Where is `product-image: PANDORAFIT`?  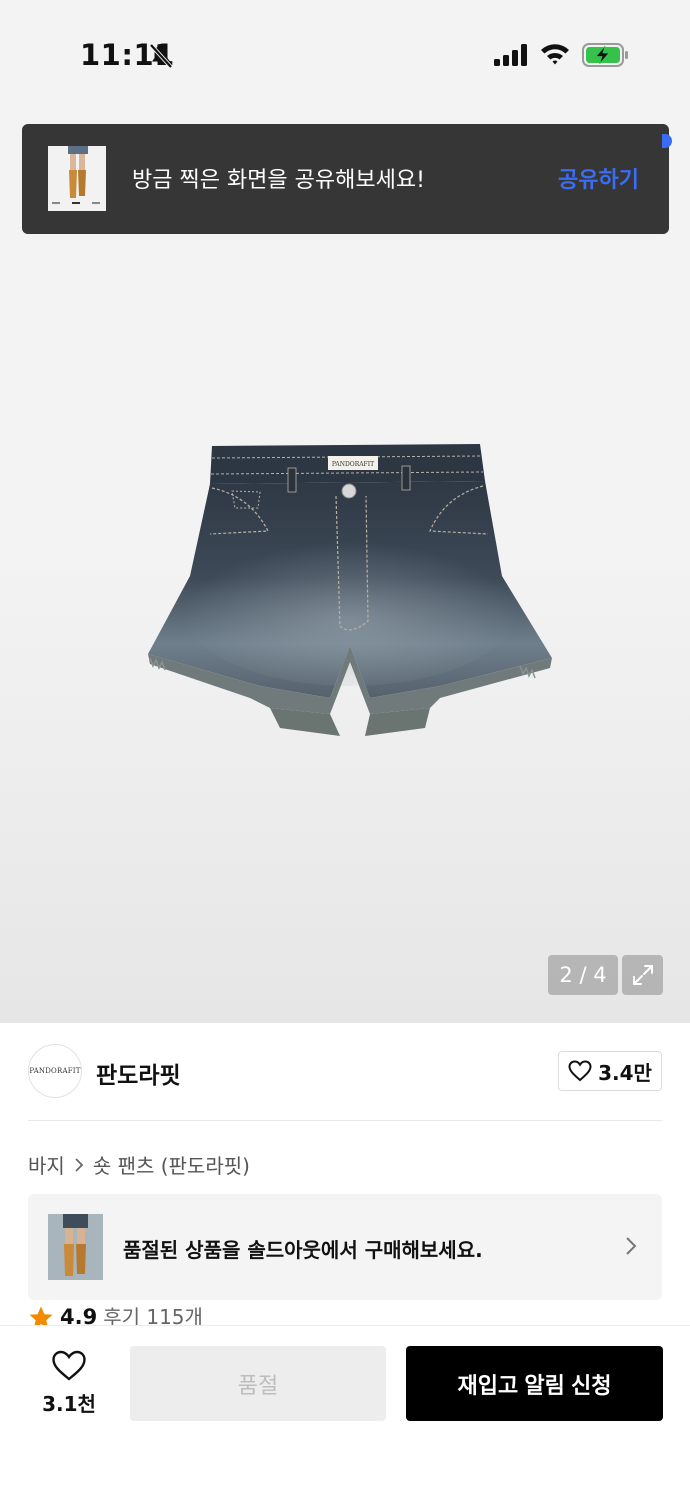 product-image: PANDORAFIT is located at coordinates (350, 591).